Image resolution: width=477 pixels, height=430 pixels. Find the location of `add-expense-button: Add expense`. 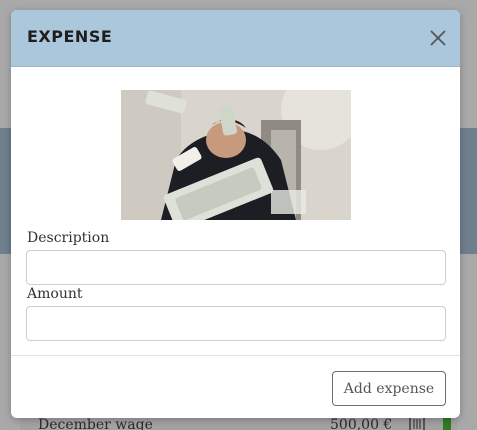

add-expense-button: Add expense is located at coordinates (389, 388).